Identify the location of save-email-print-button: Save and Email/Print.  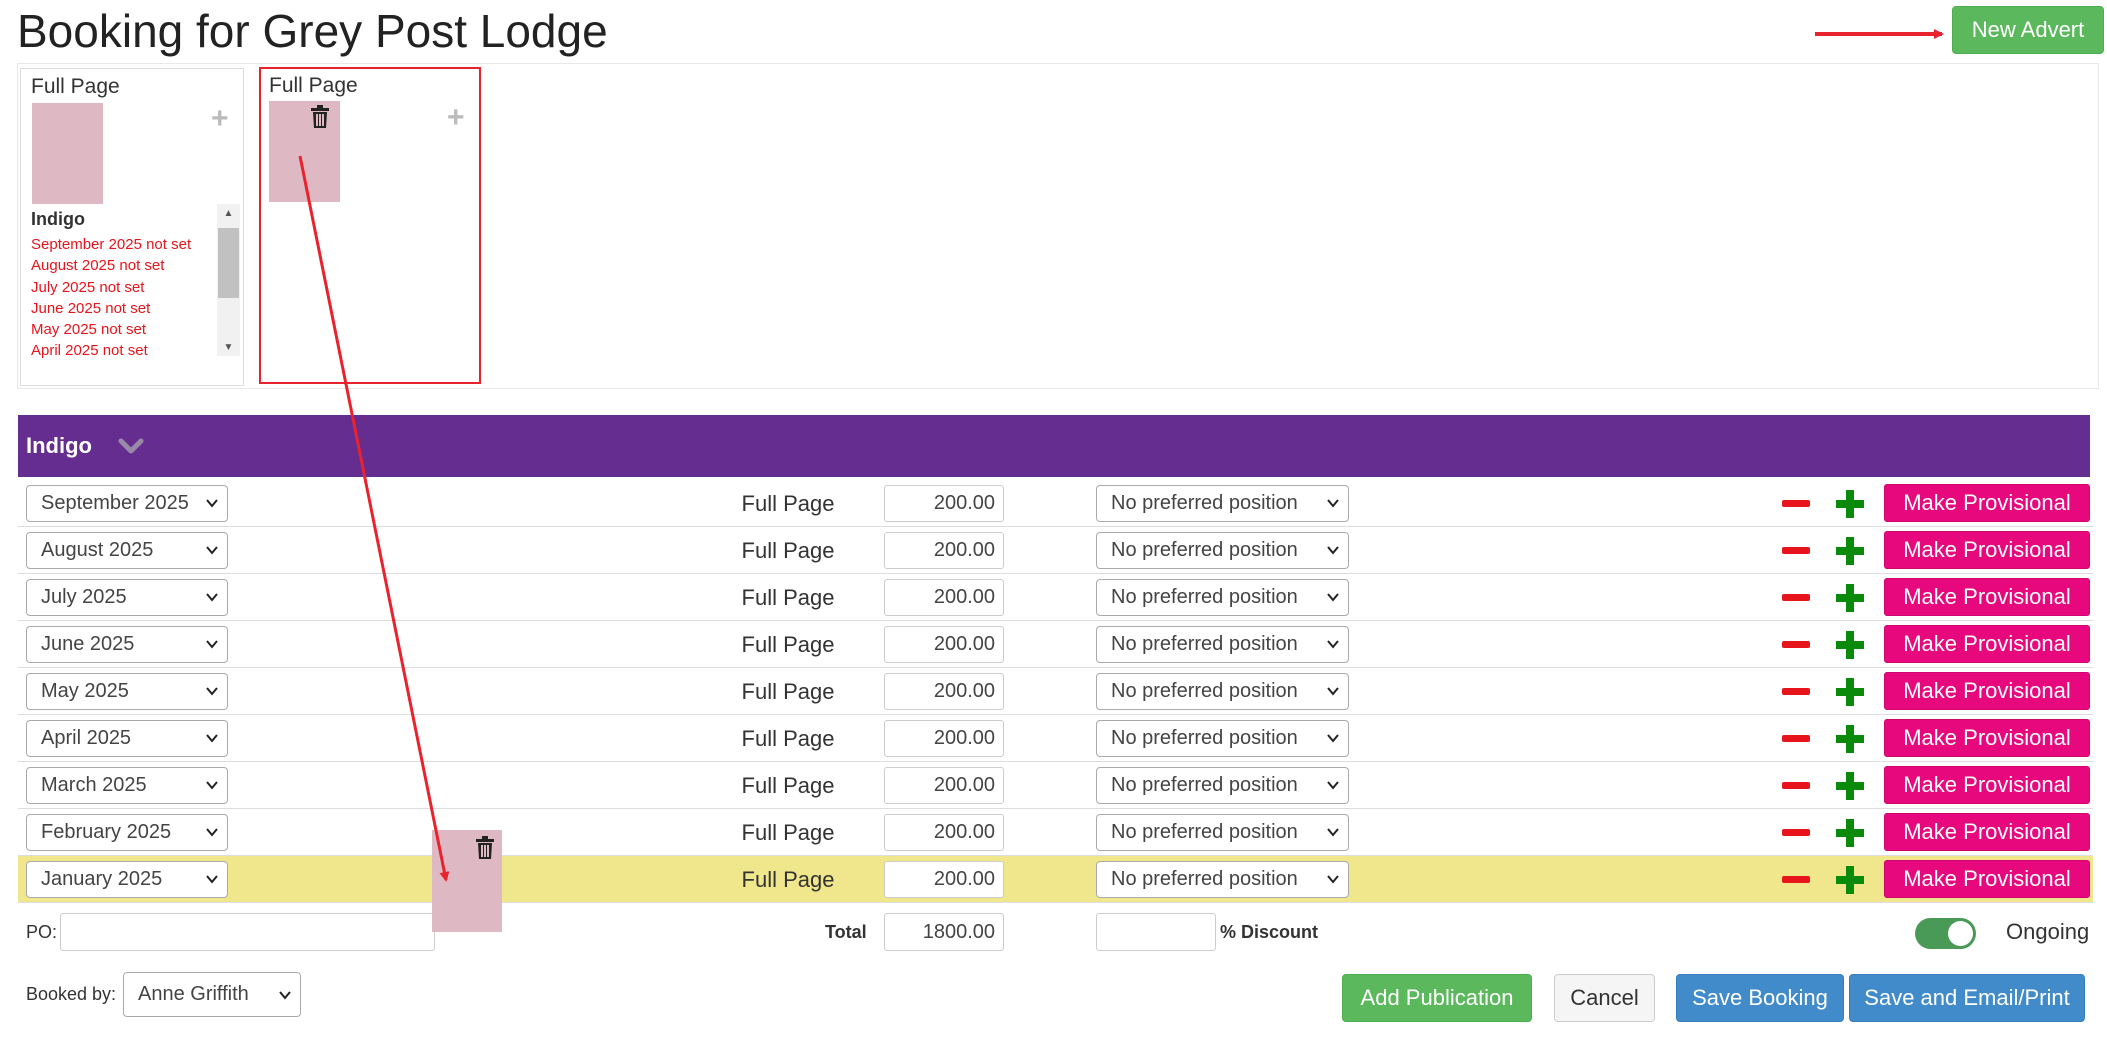
(1967, 998).